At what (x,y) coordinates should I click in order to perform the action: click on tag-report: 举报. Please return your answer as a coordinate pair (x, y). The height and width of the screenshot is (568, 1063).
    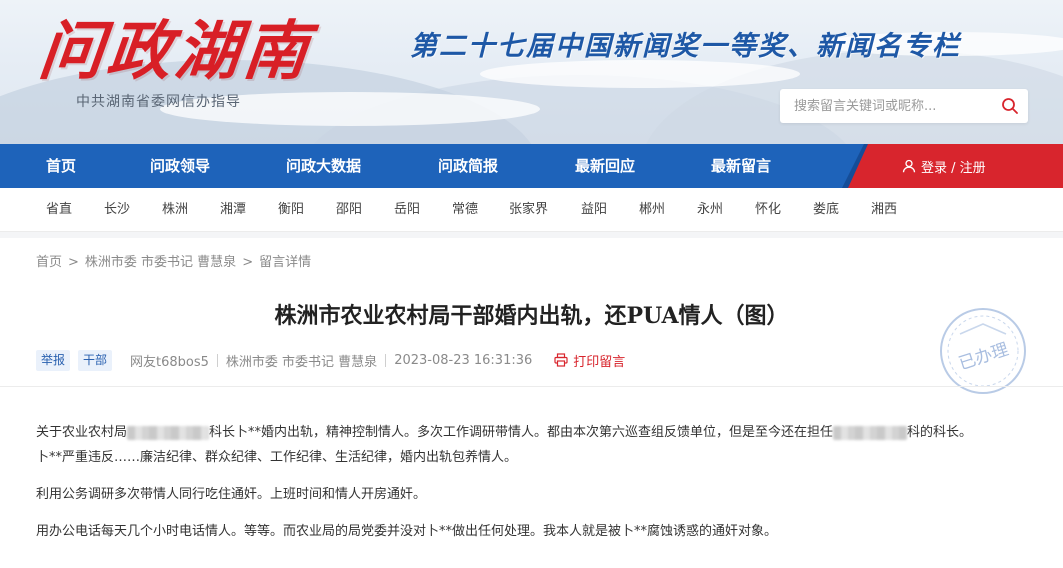
    Looking at the image, I should click on (53, 360).